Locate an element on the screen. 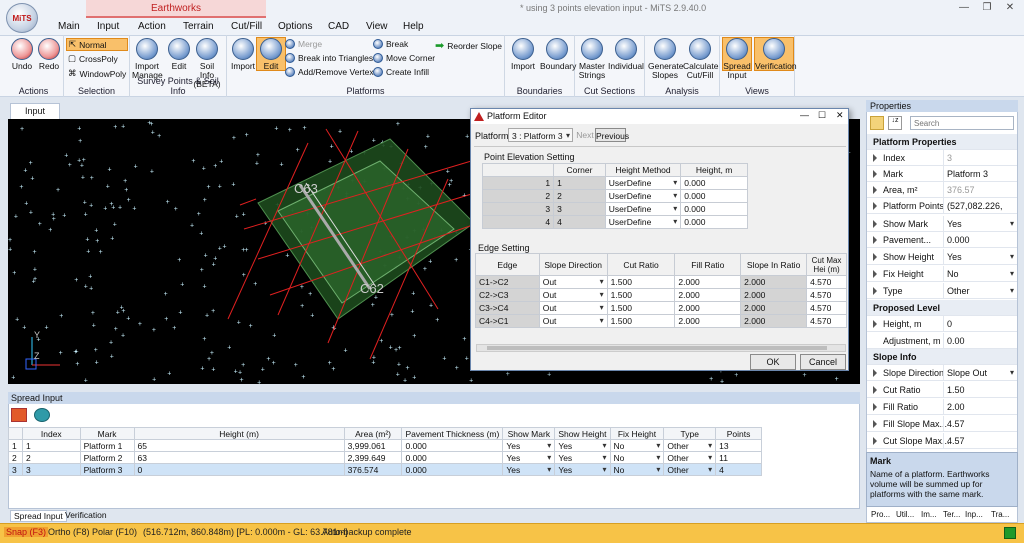 The width and height of the screenshot is (1024, 543). move-corner-button: Move Corner is located at coordinates (404, 58).